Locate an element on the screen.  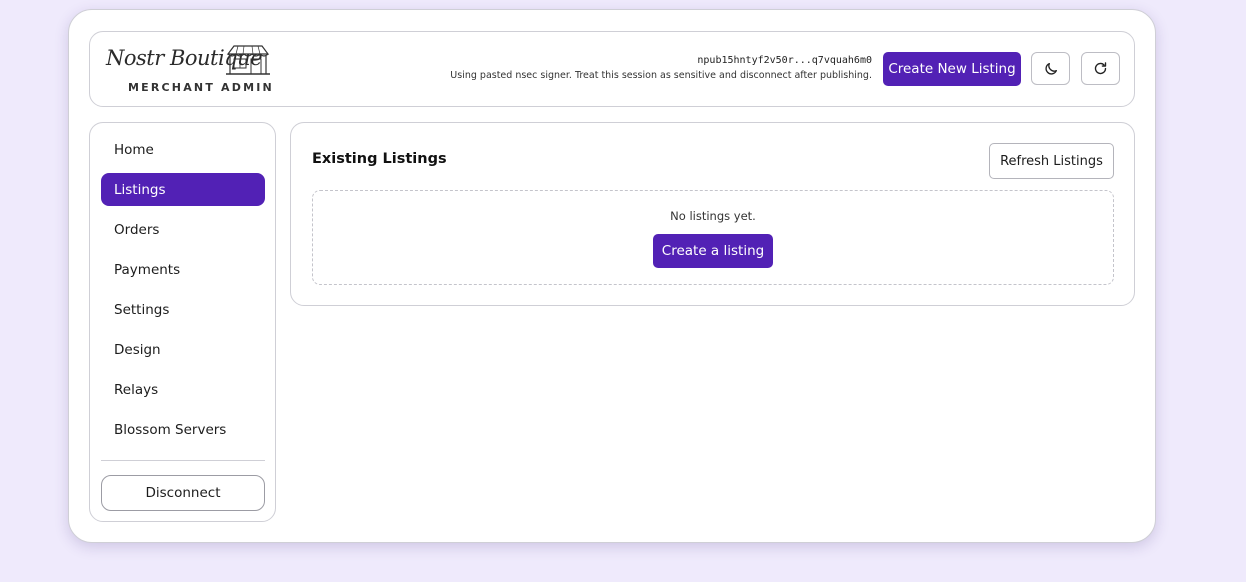
sidebar-item-relays: Relays is located at coordinates (183, 389).